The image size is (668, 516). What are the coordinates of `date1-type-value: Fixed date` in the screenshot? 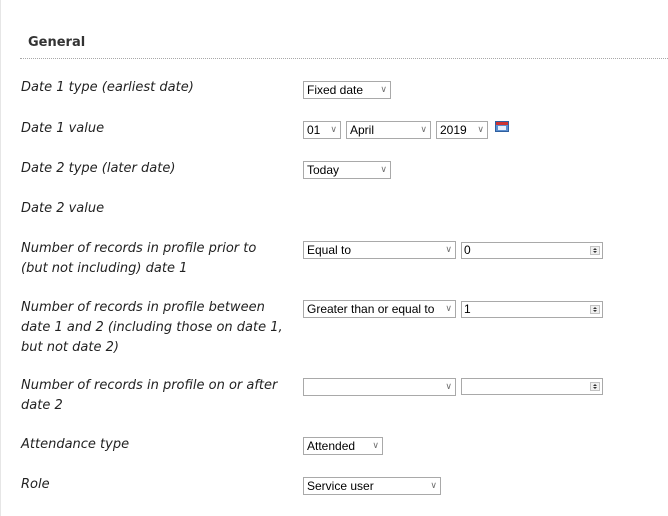 It's located at (335, 90).